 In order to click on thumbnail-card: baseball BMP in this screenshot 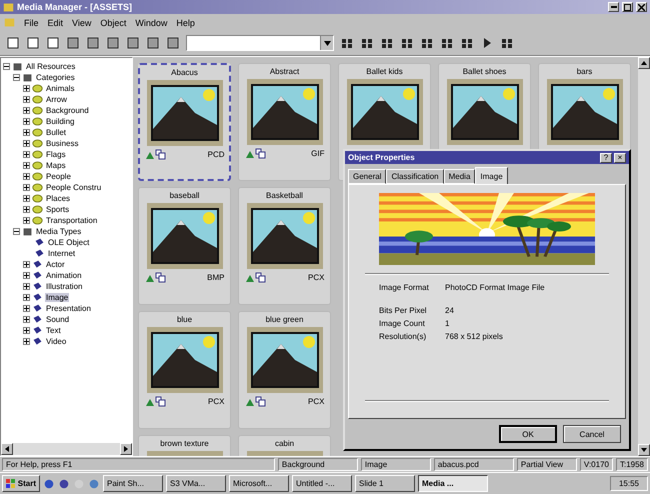, I will do `click(184, 246)`.